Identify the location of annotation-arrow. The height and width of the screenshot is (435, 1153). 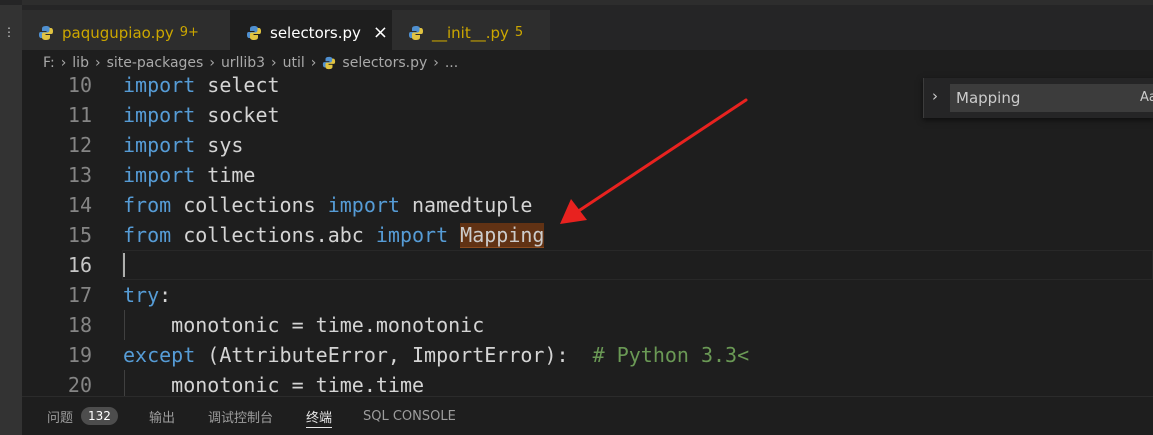
(654, 161).